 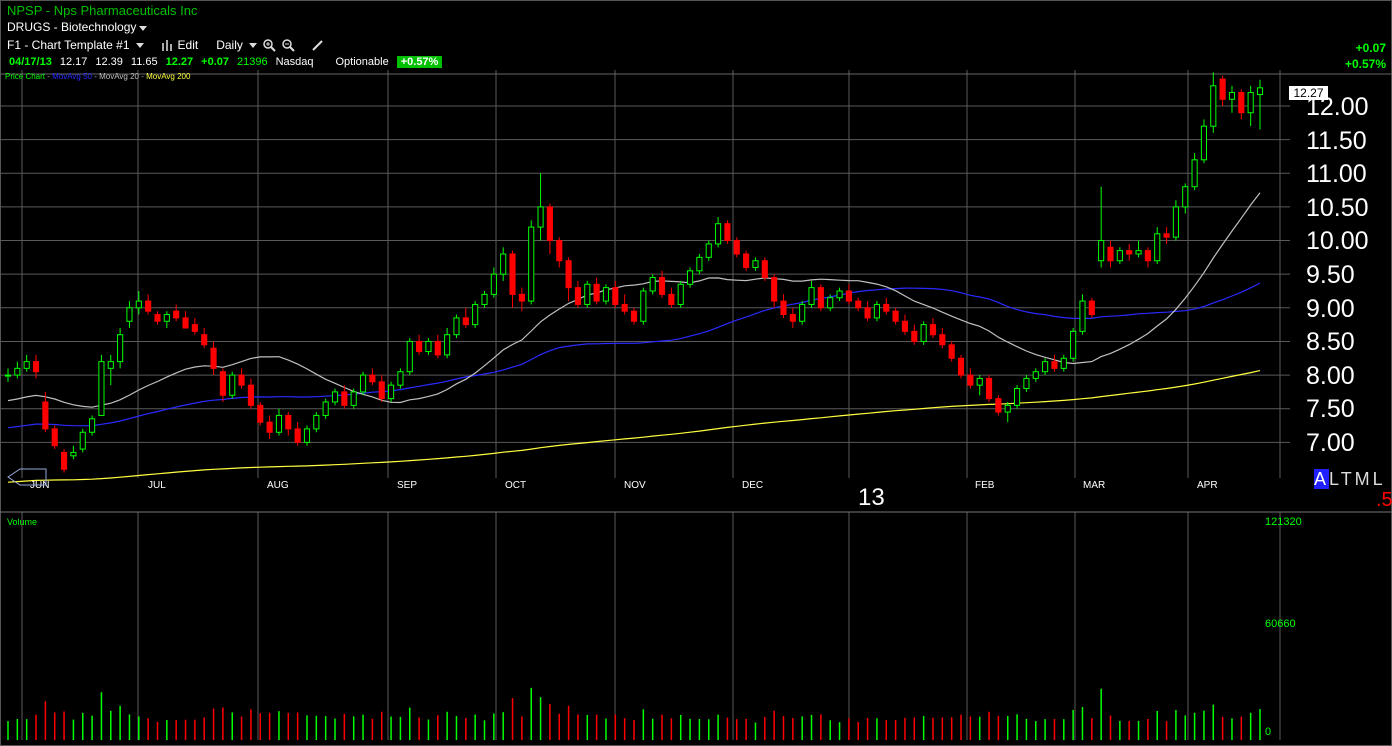 I want to click on price-tick: 8.50, so click(x=1330, y=342).